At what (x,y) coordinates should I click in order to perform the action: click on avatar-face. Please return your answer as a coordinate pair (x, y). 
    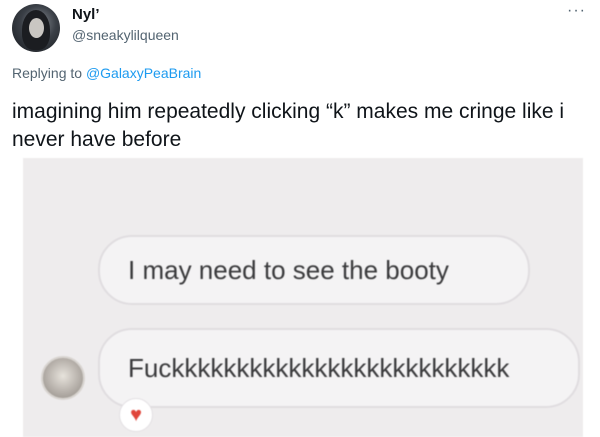
    Looking at the image, I should click on (36, 28).